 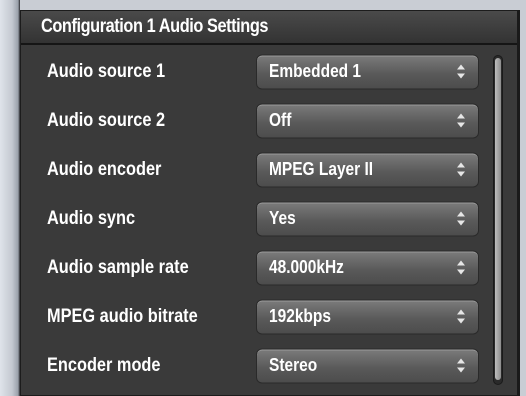 What do you see at coordinates (321, 169) in the screenshot?
I see `select-value: MPEG Layer II` at bounding box center [321, 169].